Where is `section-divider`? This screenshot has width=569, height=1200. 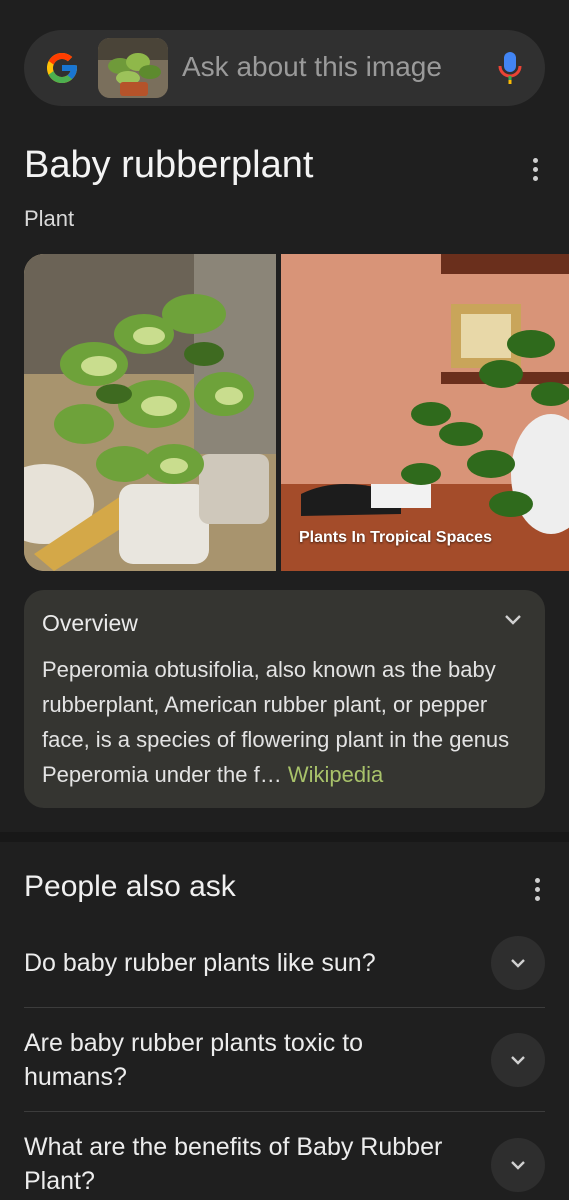
section-divider is located at coordinates (284, 837).